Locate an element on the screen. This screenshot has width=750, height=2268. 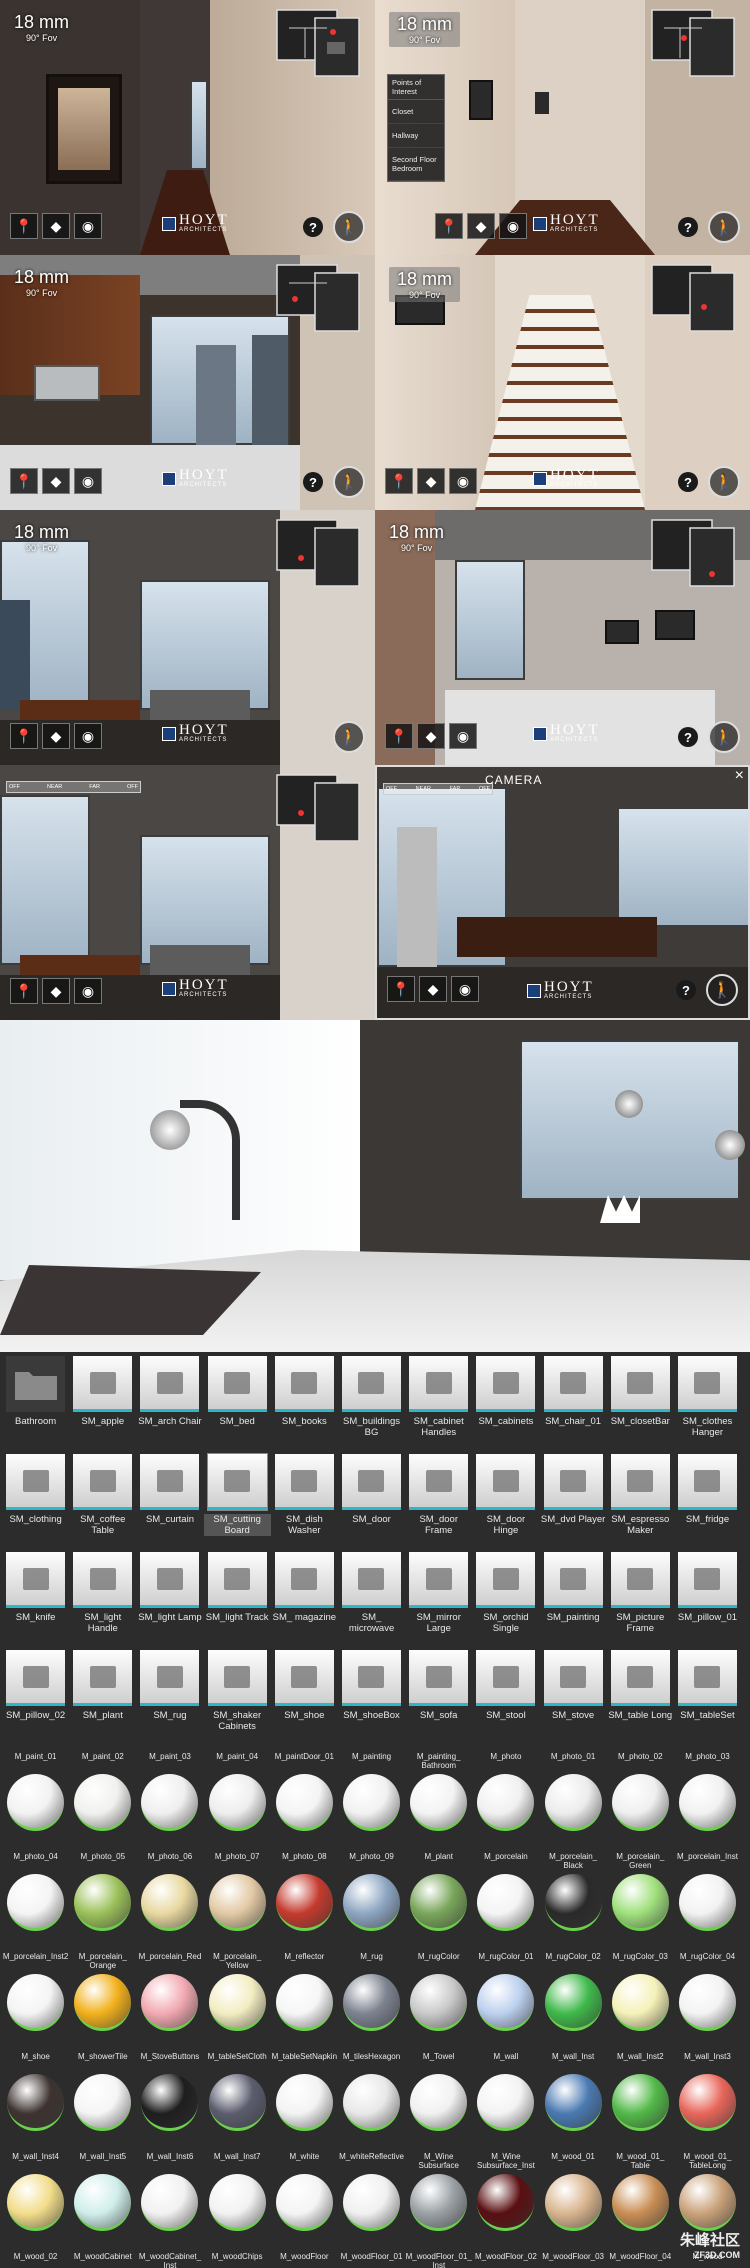
depth-of-field-slider: OFF NEAR FAR OFF is located at coordinates (438, 789).